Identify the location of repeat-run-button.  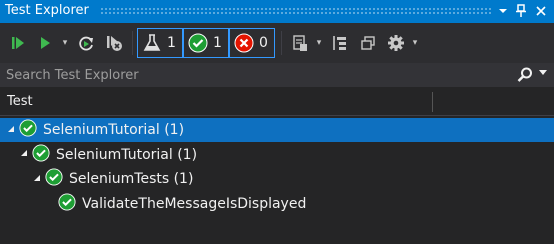
(86, 43).